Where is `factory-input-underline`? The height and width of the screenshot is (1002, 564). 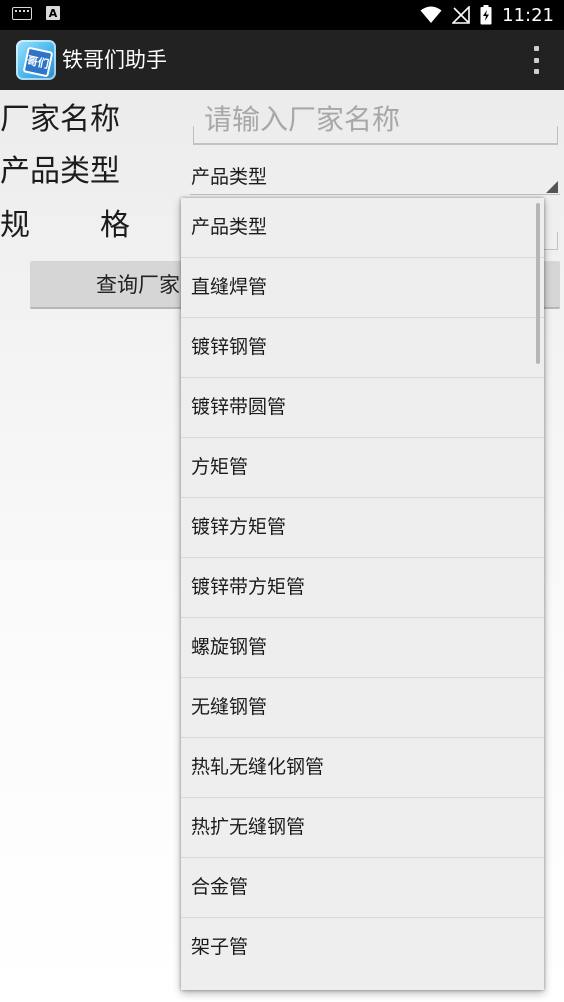 factory-input-underline is located at coordinates (375, 144).